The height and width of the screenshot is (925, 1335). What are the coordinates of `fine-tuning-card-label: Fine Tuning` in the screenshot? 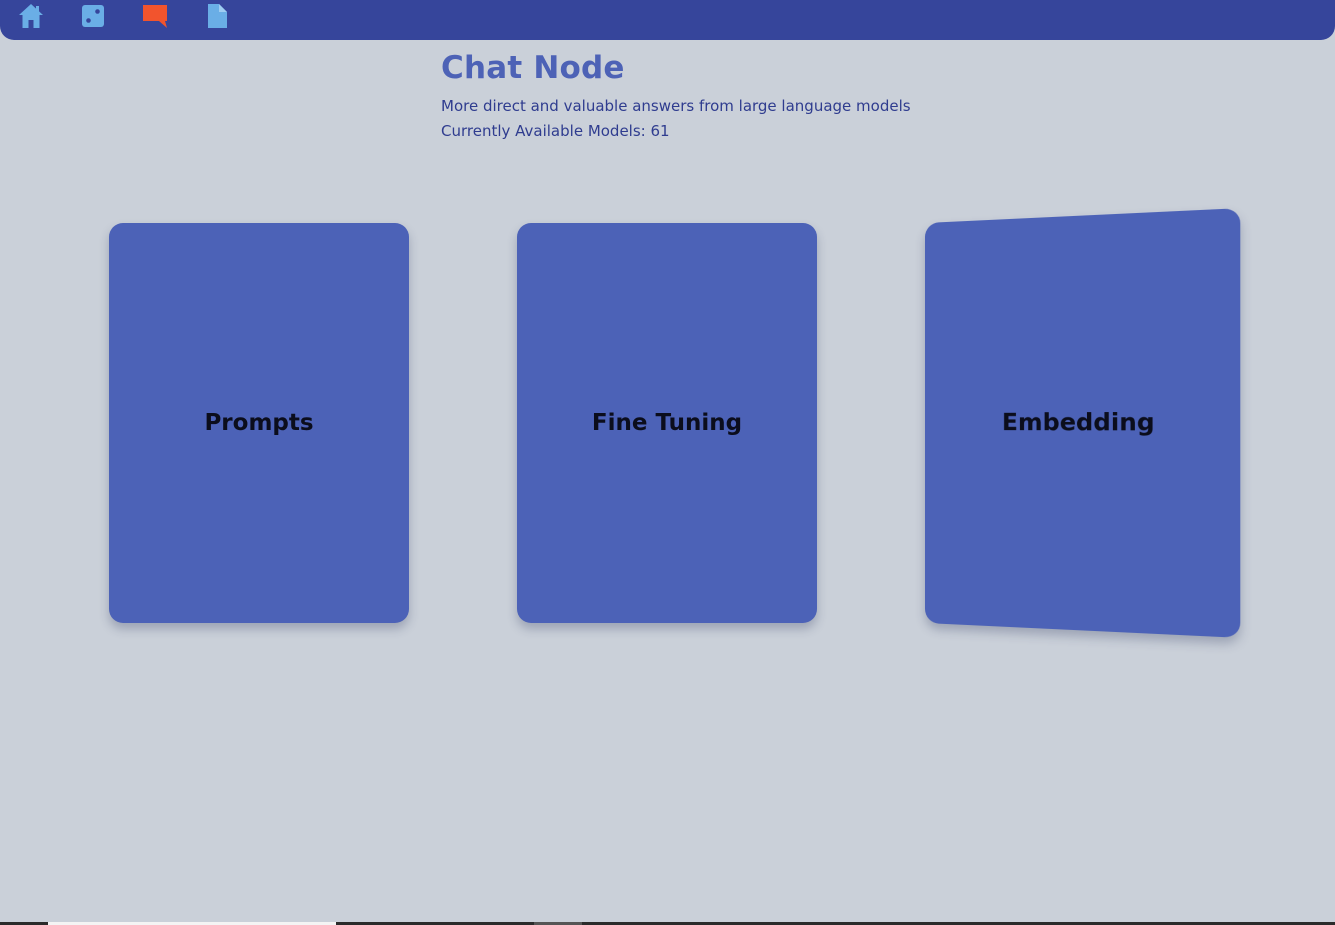 It's located at (667, 423).